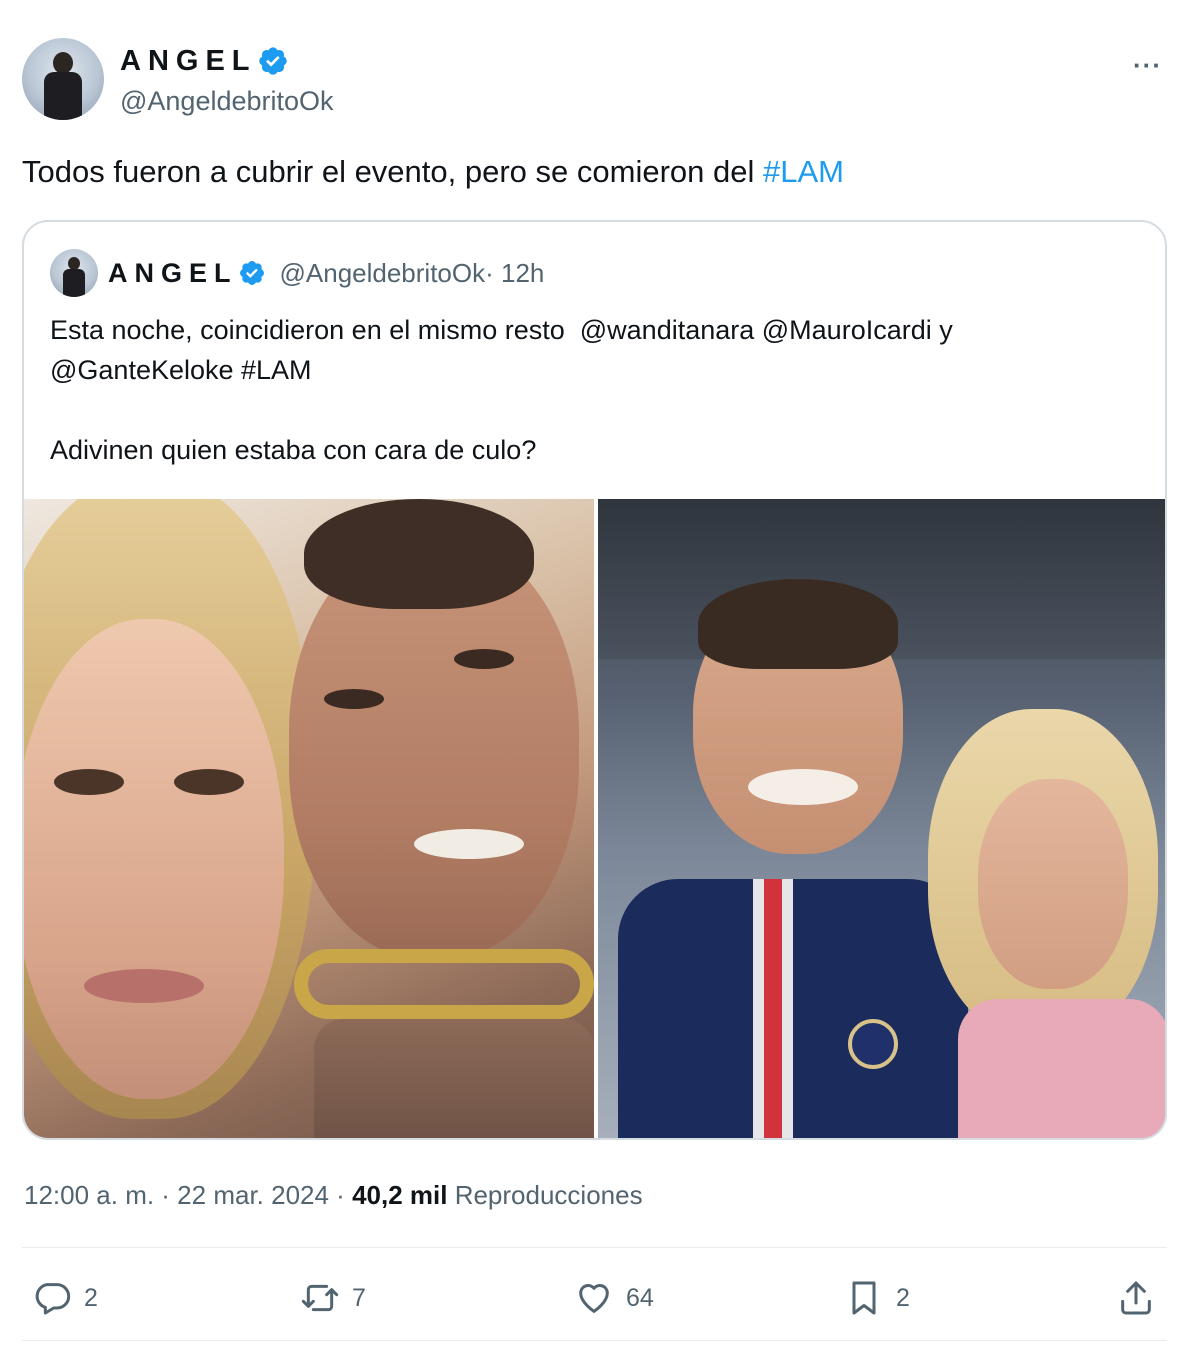 The width and height of the screenshot is (1200, 1346). Describe the element at coordinates (877, 1298) in the screenshot. I see `bookmark-button: 2` at that location.